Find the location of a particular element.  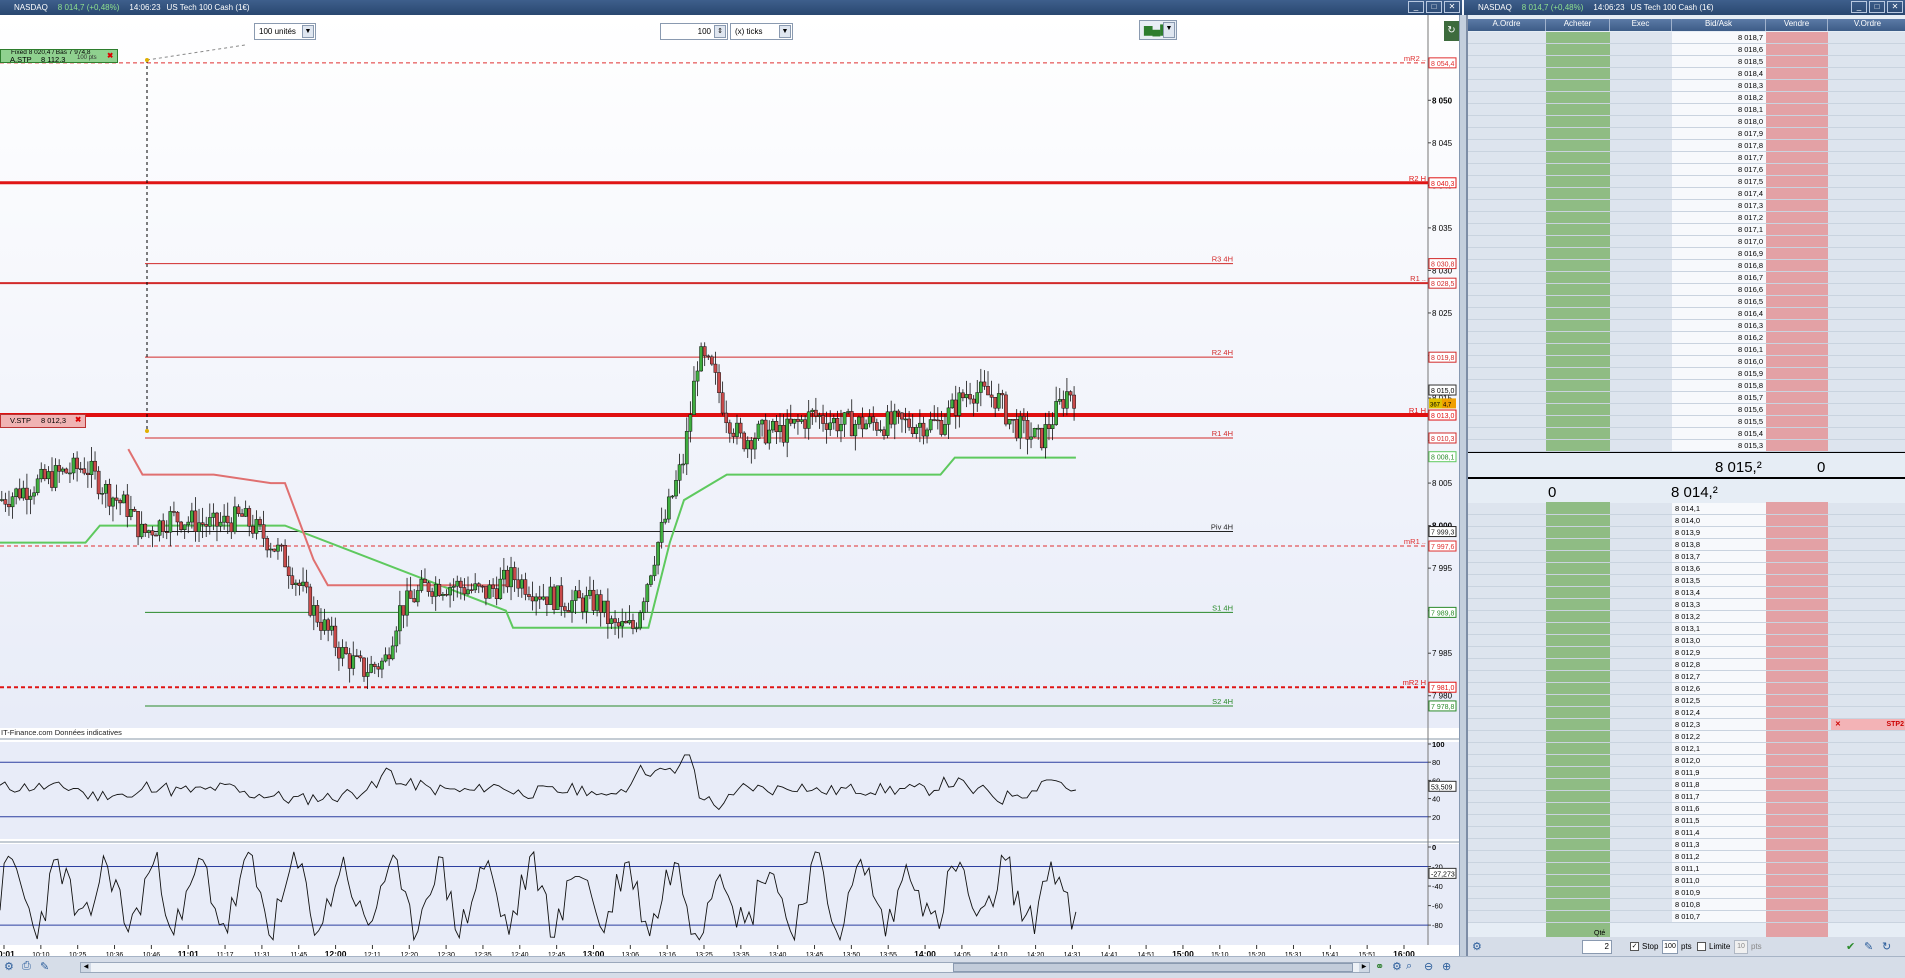

ladder-row: 8 018,2 is located at coordinates (1686, 98).